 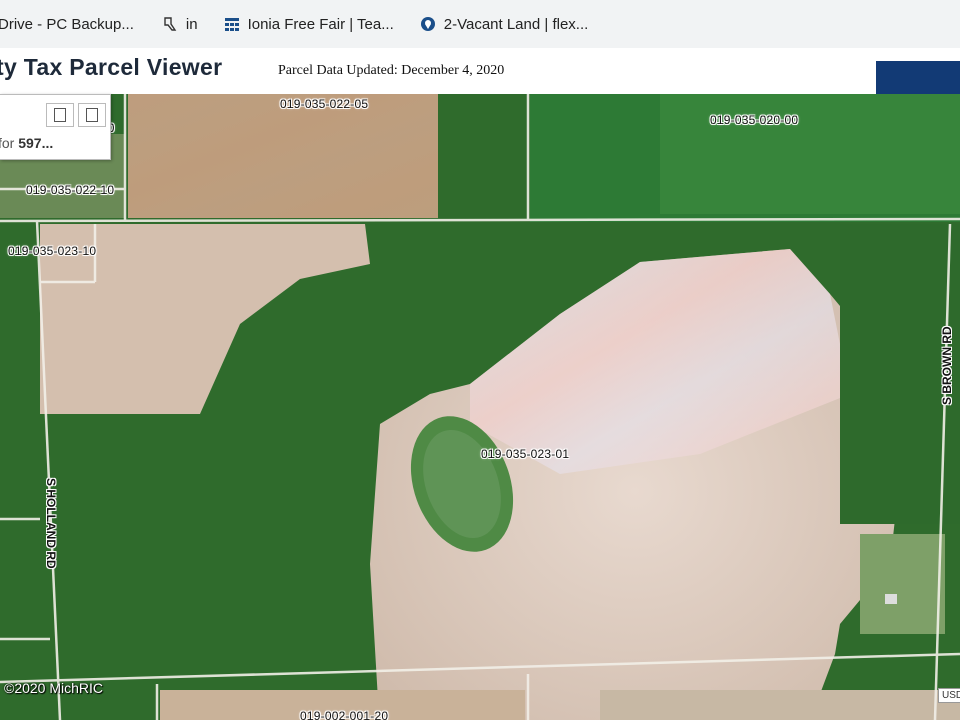 What do you see at coordinates (70, 190) in the screenshot?
I see `parcel-label: 019-035-022-10` at bounding box center [70, 190].